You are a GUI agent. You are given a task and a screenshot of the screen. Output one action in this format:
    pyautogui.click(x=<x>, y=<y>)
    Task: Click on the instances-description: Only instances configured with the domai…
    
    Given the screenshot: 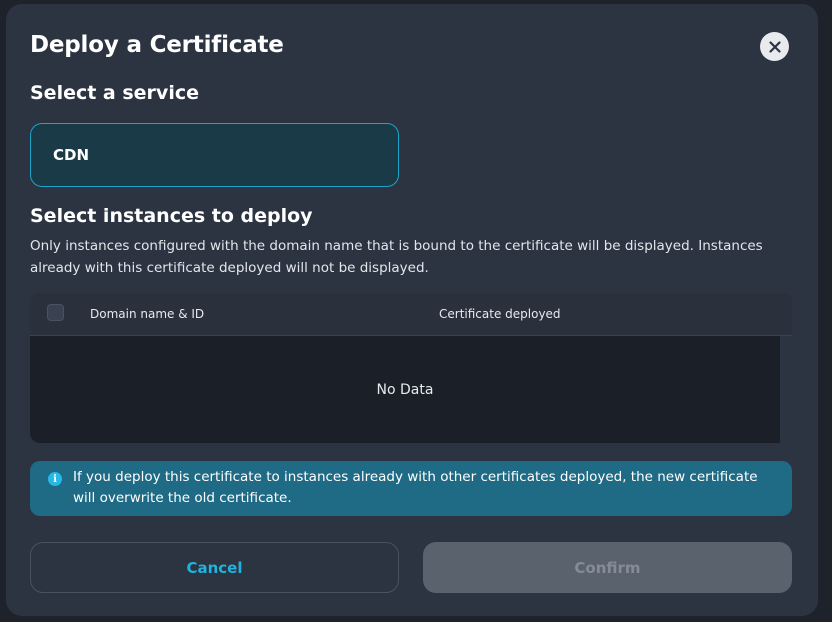 What is the action you would take?
    pyautogui.click(x=396, y=257)
    